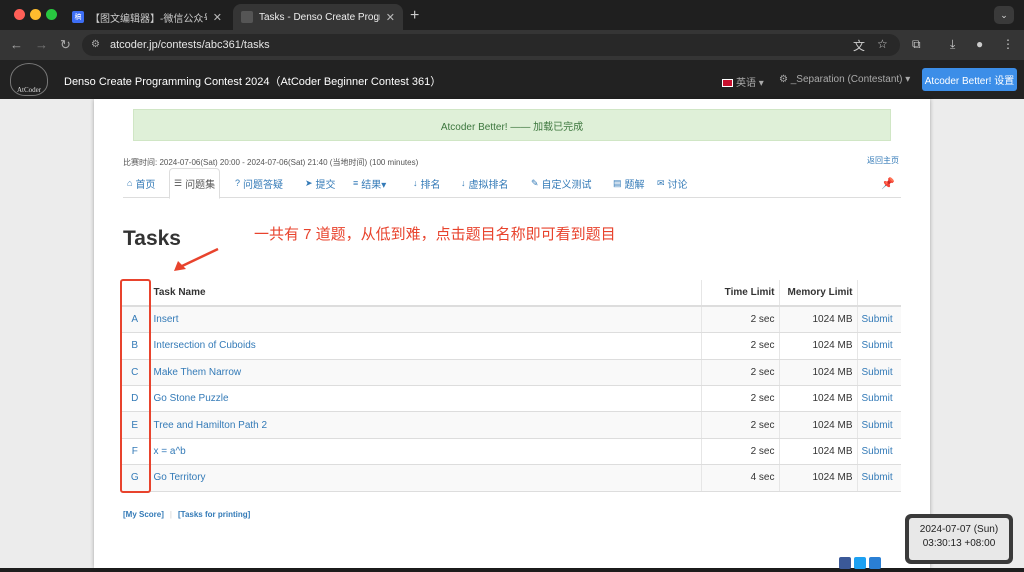 Image resolution: width=1024 pixels, height=572 pixels. Describe the element at coordinates (672, 183) in the screenshot. I see `tab-discuss: ✉ 讨论` at that location.